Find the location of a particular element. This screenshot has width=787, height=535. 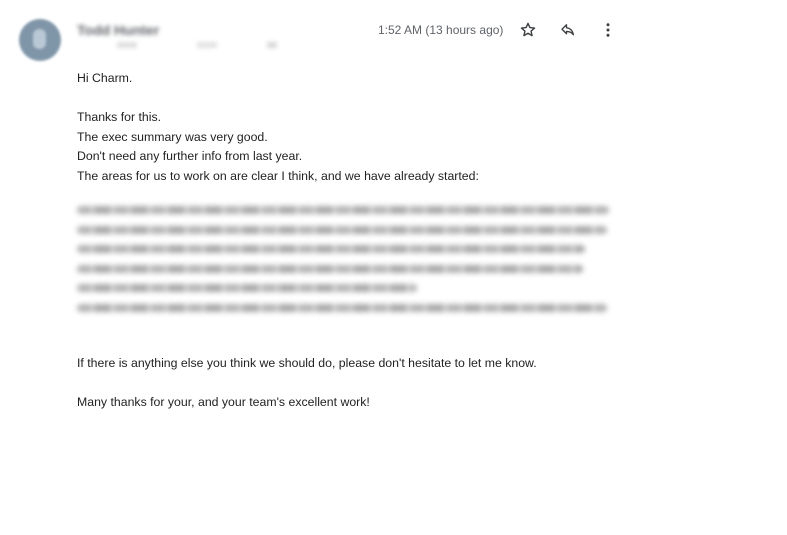

message-timestamp: 1:52 AM (13 hours ago) is located at coordinates (441, 30).